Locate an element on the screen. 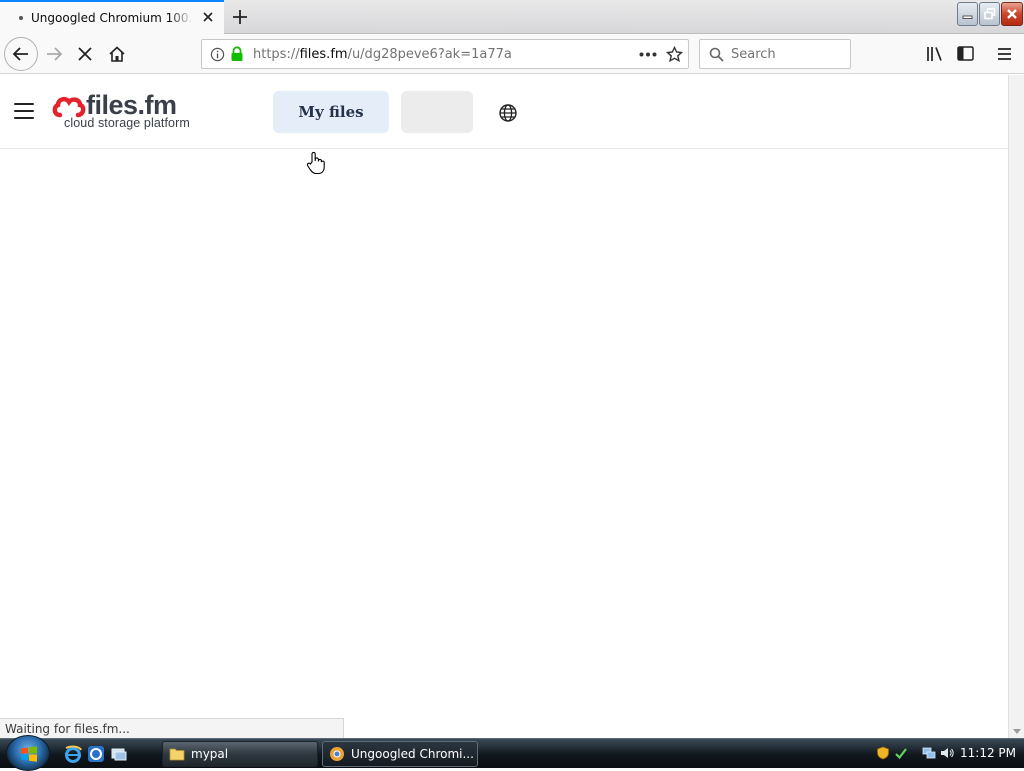 The height and width of the screenshot is (771, 1024). stop-icon is located at coordinates (85, 54).